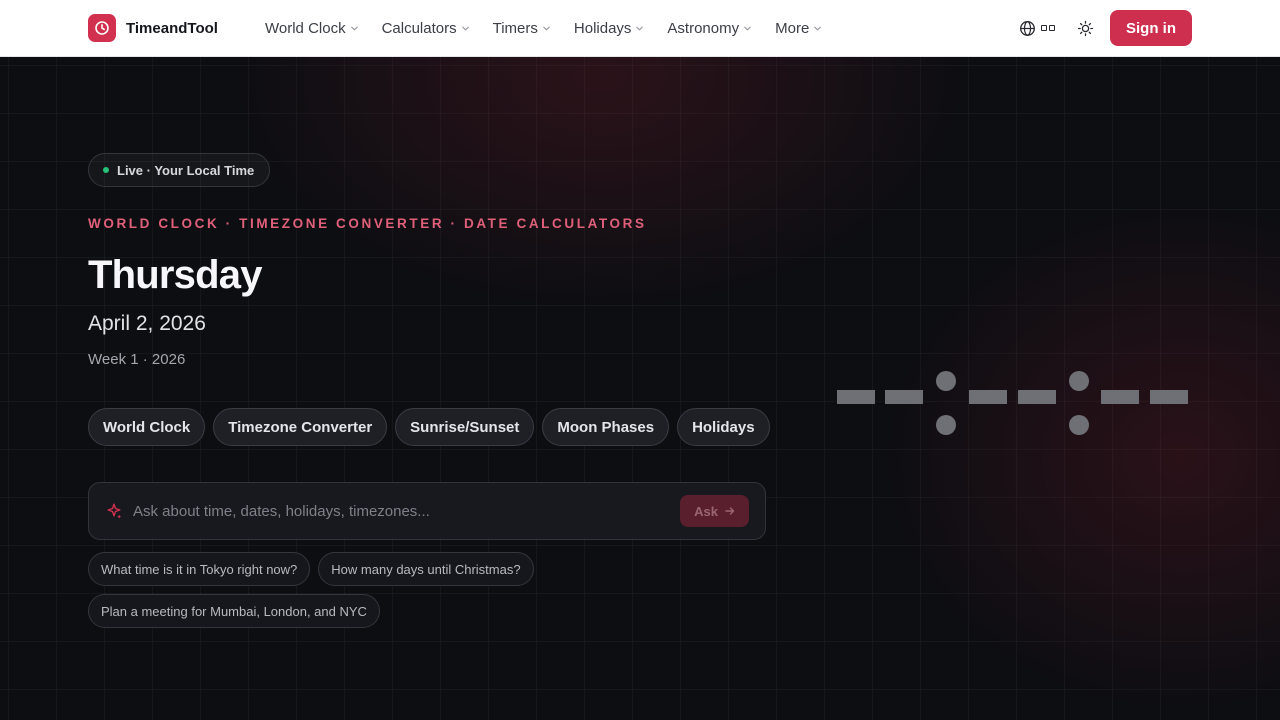 This screenshot has width=1280, height=720. Describe the element at coordinates (1151, 28) in the screenshot. I see `sign-in-button: Sign in` at that location.